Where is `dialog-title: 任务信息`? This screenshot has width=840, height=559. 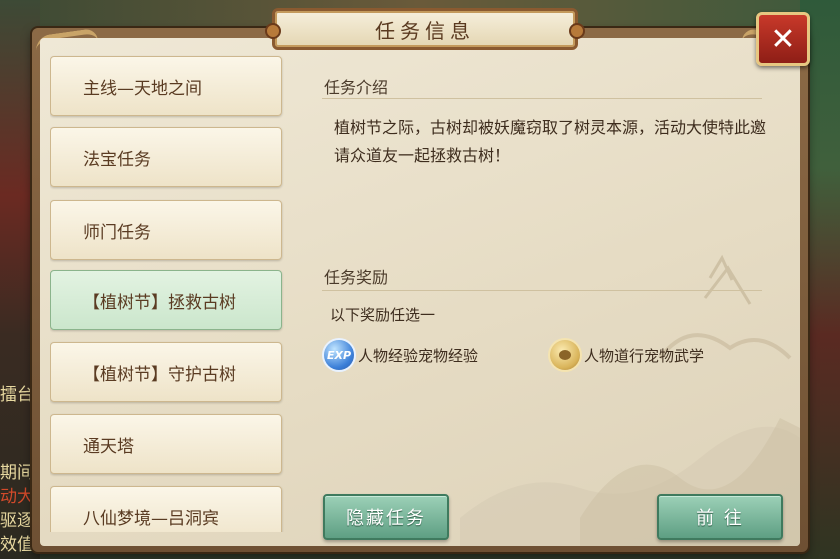 dialog-title: 任务信息 is located at coordinates (425, 30).